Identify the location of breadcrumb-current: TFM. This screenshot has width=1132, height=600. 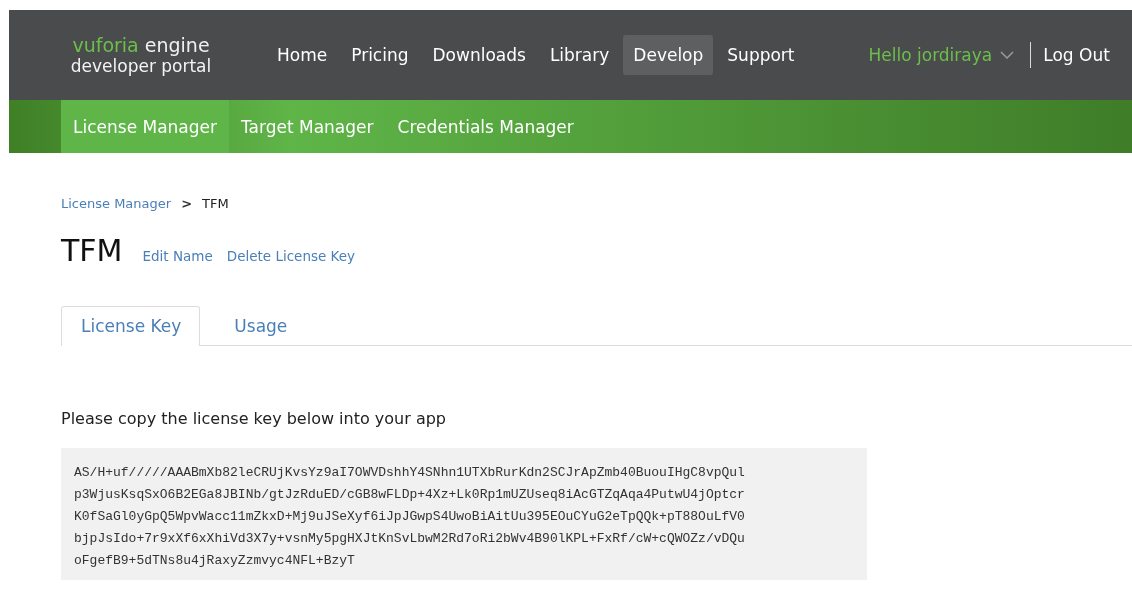
(215, 203).